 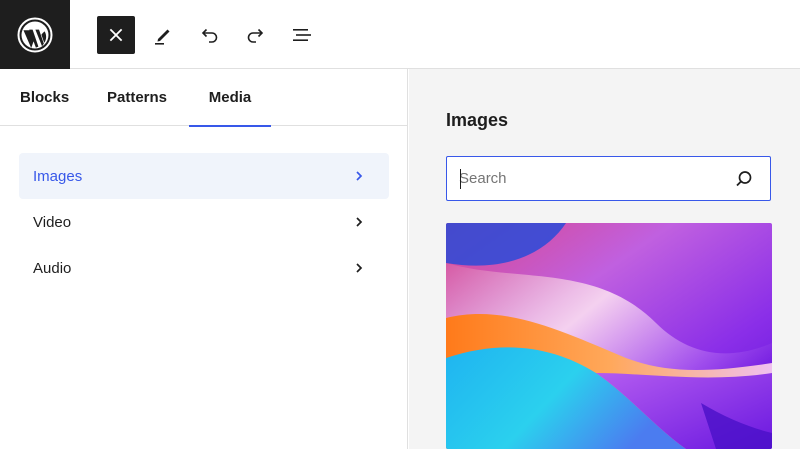 What do you see at coordinates (52, 268) in the screenshot?
I see `category-label: Audio` at bounding box center [52, 268].